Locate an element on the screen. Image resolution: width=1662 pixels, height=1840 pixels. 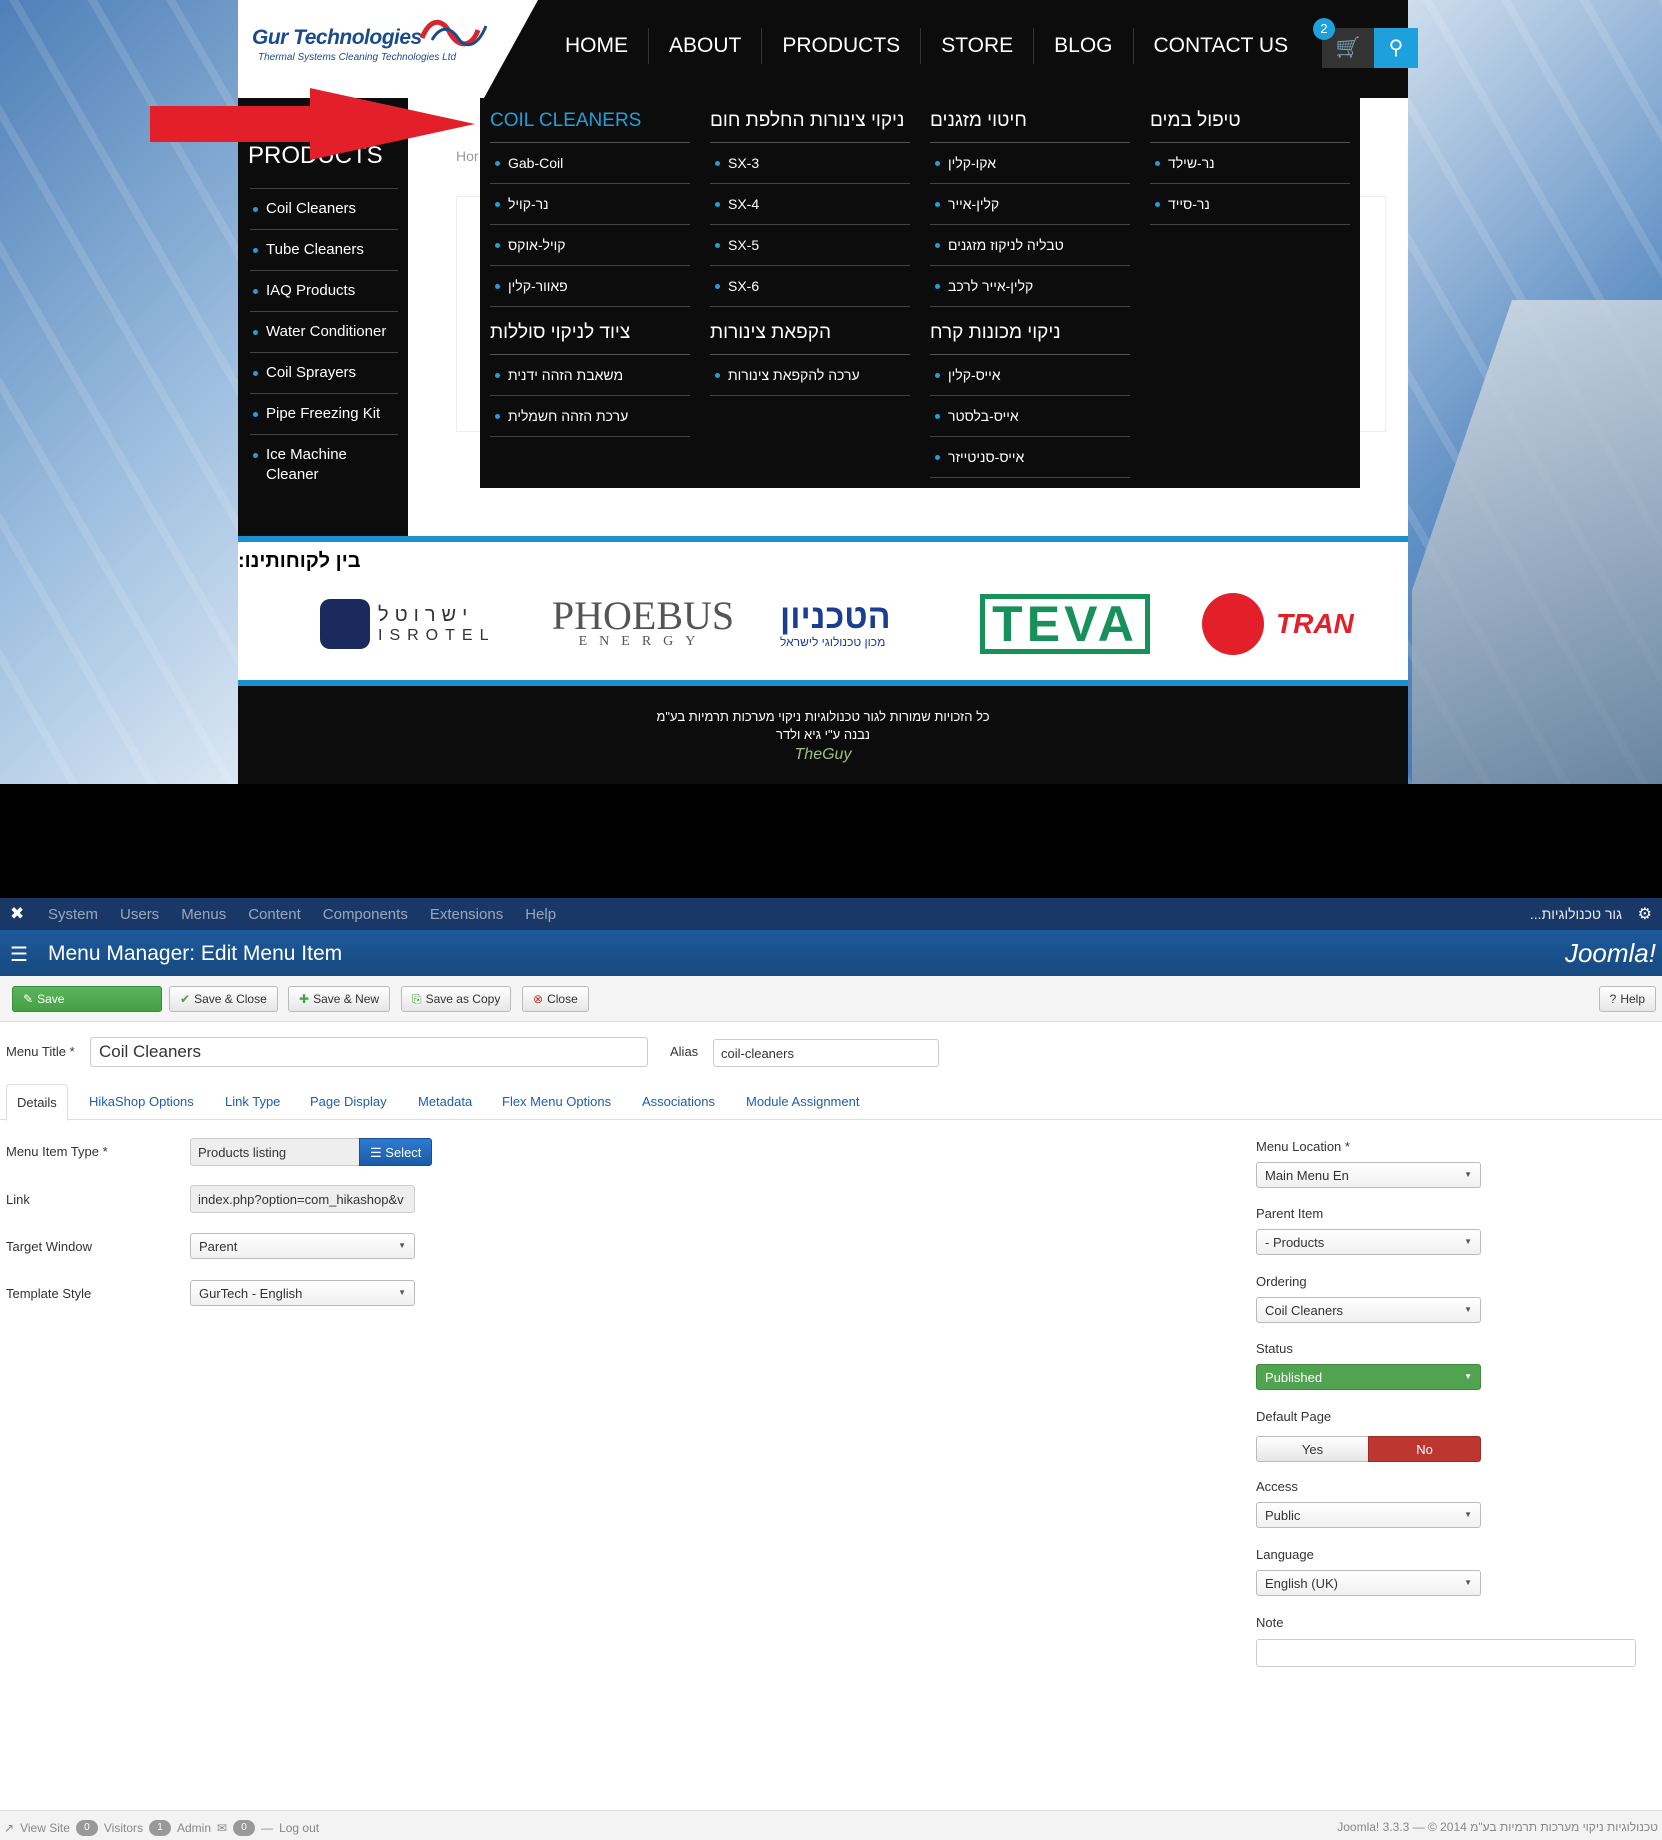
mega-item: SX-4 is located at coordinates (810, 204).